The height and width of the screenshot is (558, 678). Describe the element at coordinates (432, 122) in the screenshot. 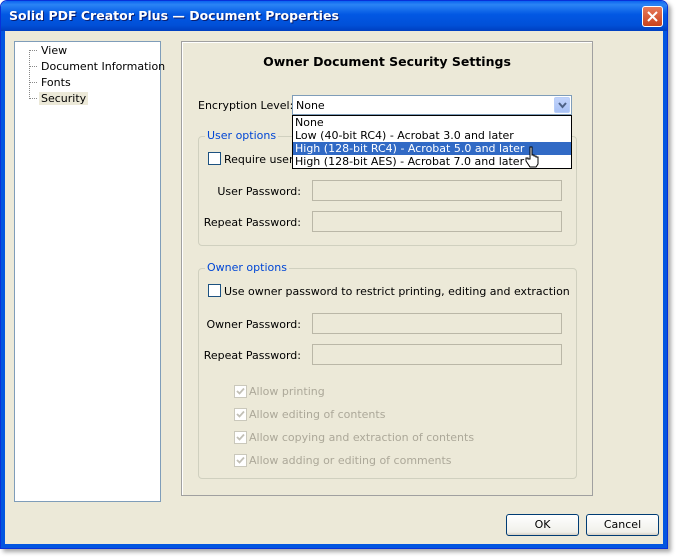

I see `dropdown-option-none: None` at that location.